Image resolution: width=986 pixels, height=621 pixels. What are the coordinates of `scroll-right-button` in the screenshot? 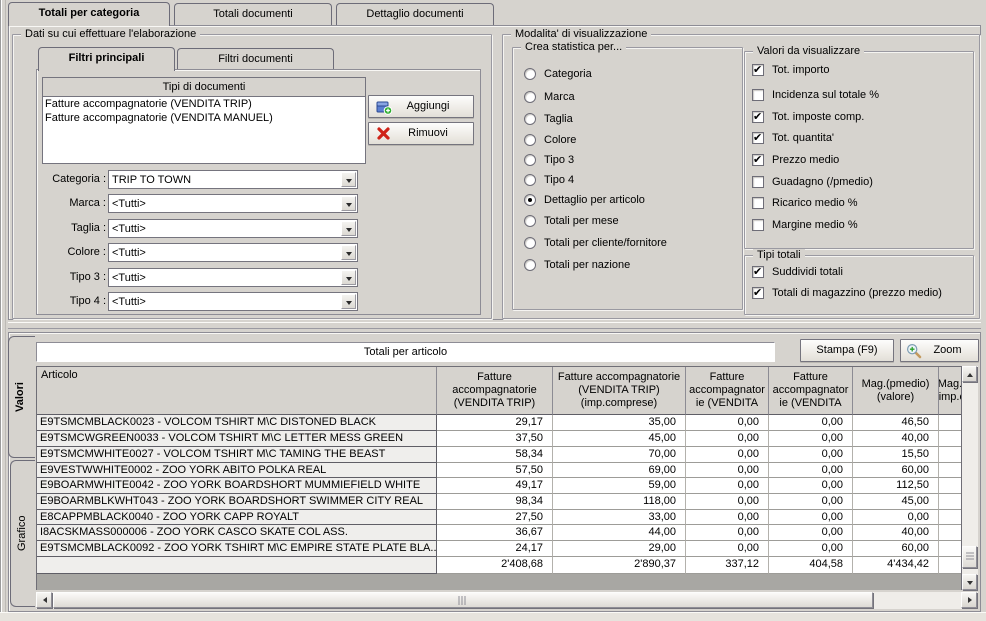 It's located at (969, 600).